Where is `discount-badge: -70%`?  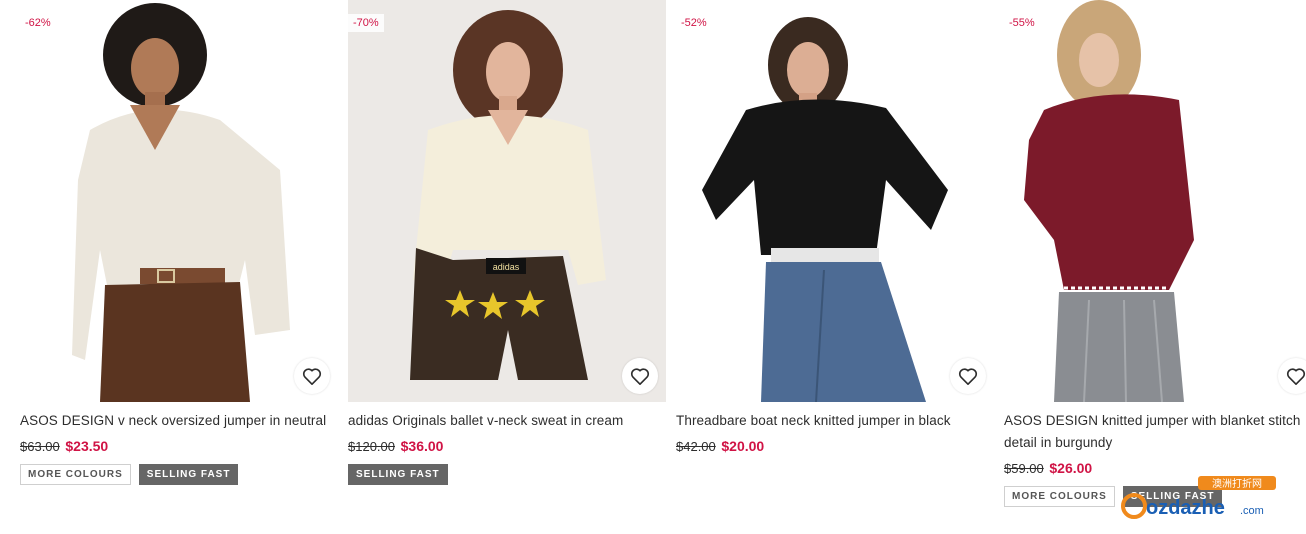
discount-badge: -70% is located at coordinates (366, 23).